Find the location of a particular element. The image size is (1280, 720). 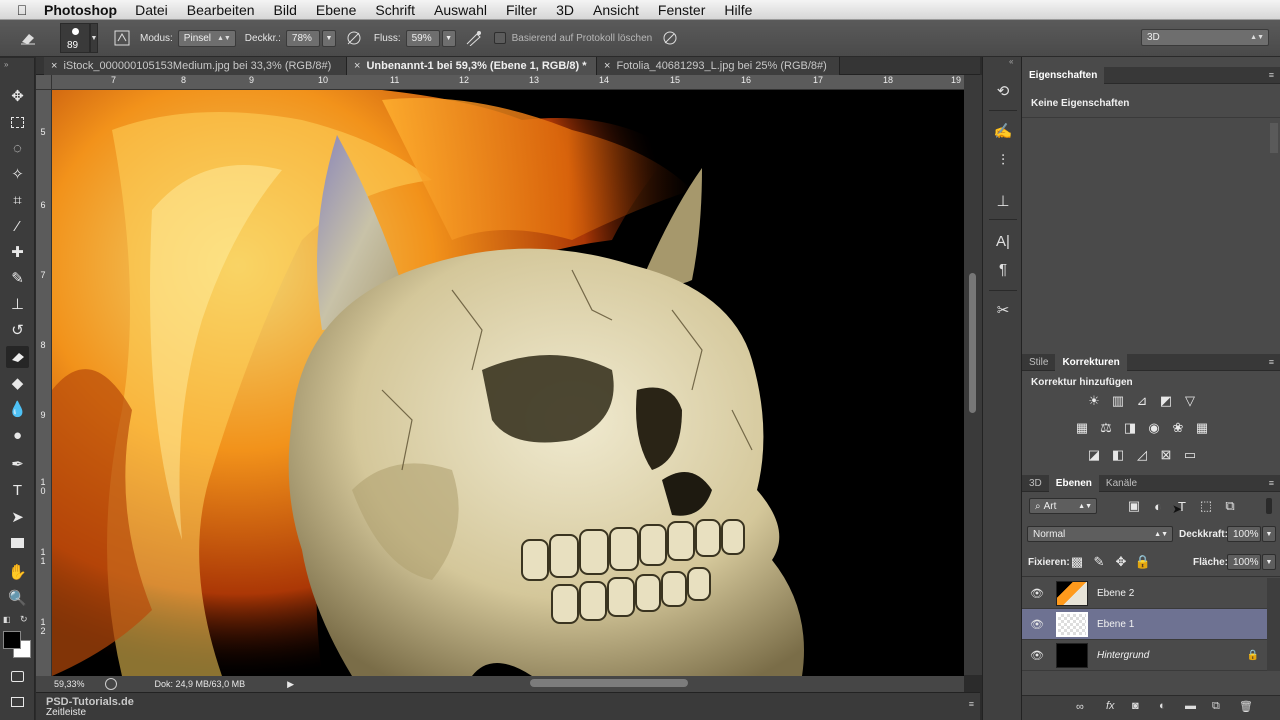

app-menu: Photoshop is located at coordinates (80, 10).